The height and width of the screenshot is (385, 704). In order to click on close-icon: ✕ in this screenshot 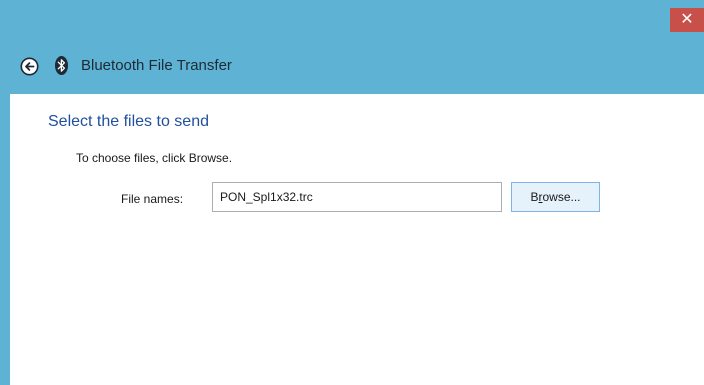, I will do `click(687, 19)`.